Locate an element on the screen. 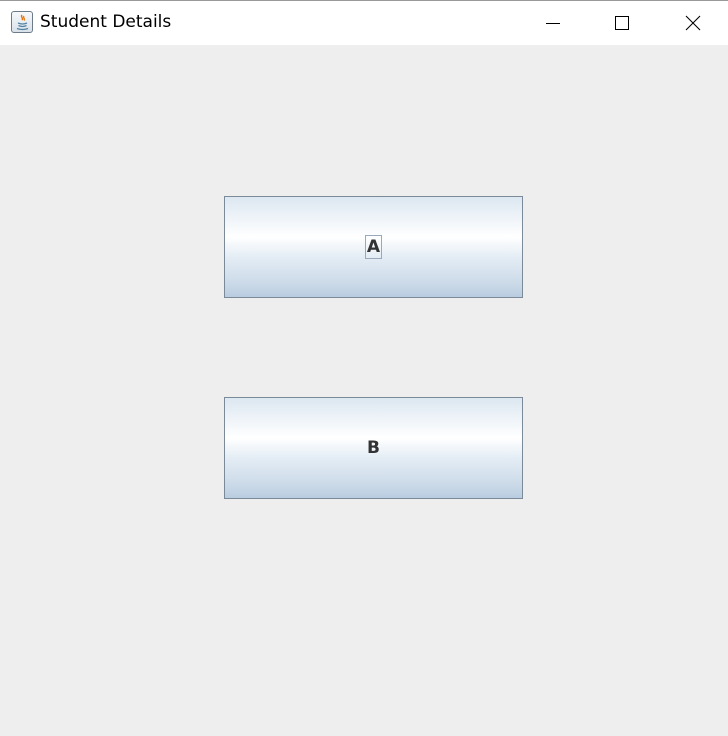  button-a: A is located at coordinates (373, 247).